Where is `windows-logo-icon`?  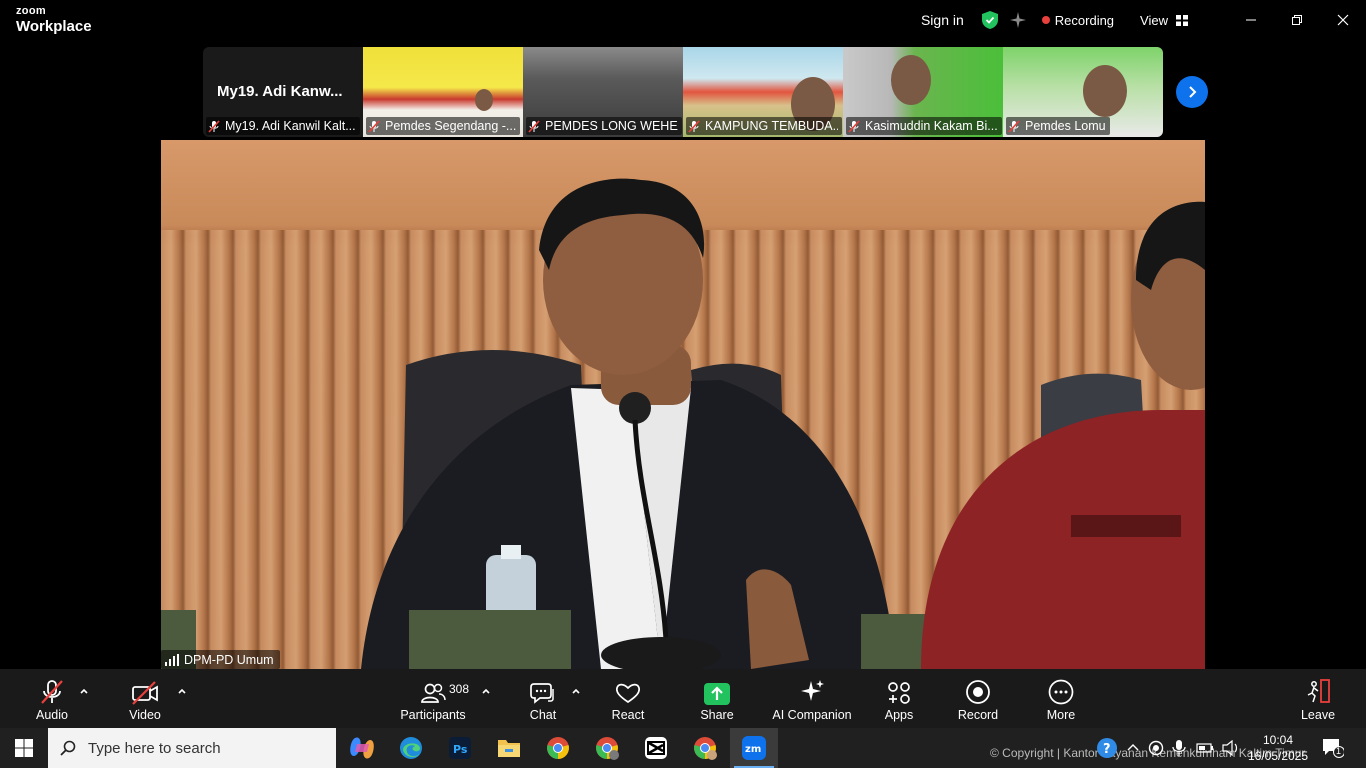
windows-logo-icon is located at coordinates (24, 748).